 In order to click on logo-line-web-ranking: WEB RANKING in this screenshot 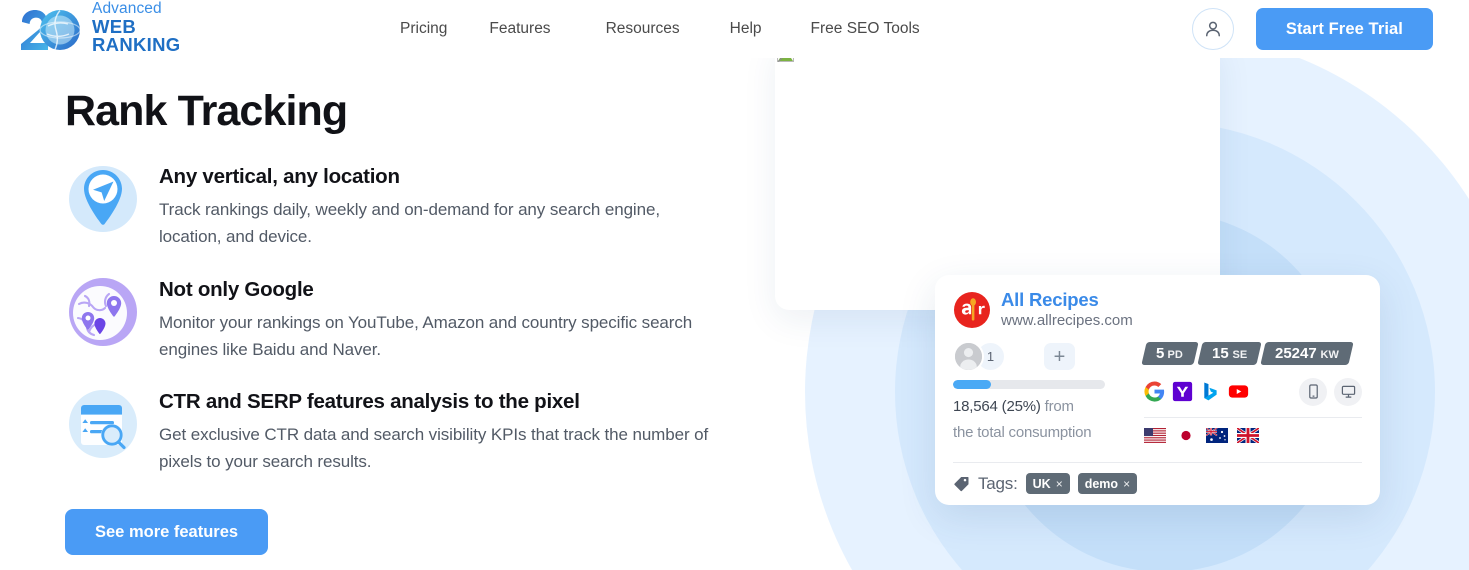, I will do `click(136, 35)`.